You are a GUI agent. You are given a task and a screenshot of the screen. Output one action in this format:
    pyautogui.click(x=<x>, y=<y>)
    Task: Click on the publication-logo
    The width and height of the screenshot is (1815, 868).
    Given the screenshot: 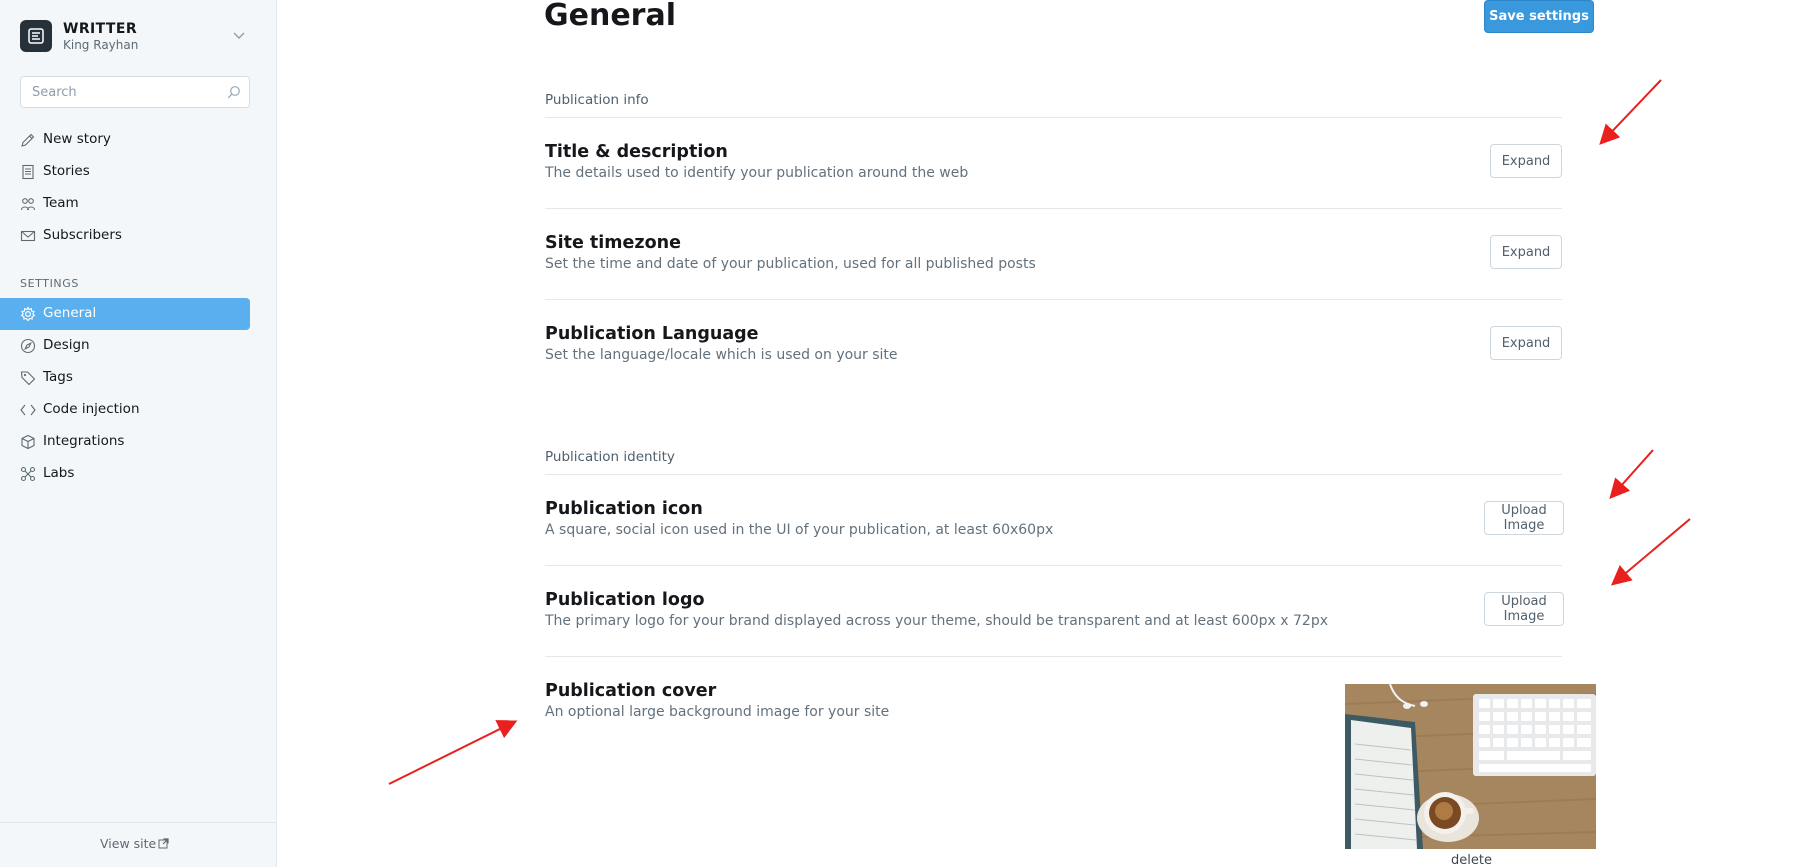 What is the action you would take?
    pyautogui.click(x=36, y=36)
    